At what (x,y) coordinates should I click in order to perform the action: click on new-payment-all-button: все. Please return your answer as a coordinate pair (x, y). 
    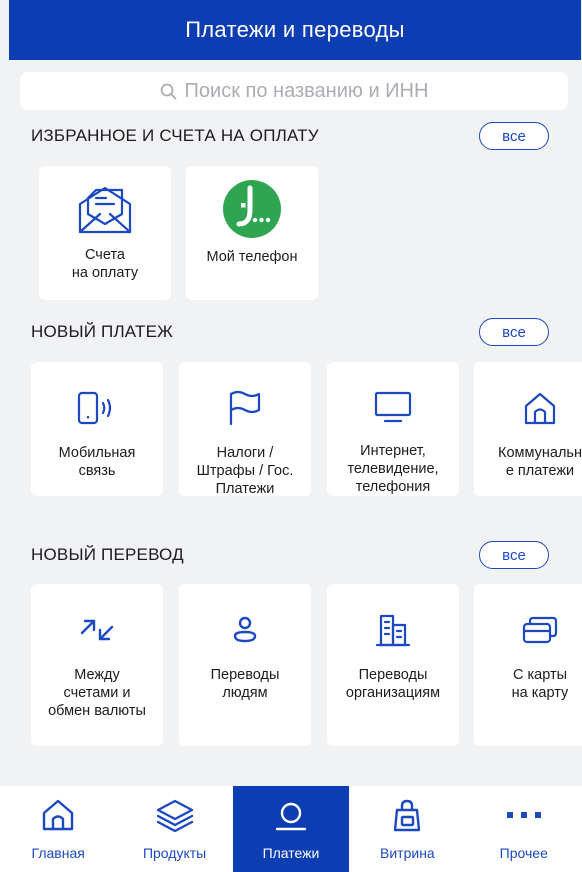
    Looking at the image, I should click on (514, 332).